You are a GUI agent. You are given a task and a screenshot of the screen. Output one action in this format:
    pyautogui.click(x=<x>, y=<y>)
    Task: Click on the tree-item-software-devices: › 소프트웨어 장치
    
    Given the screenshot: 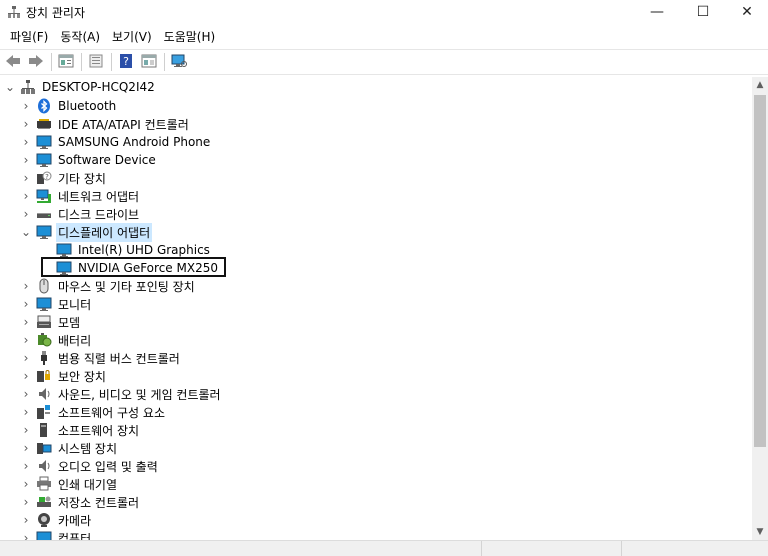 What is the action you would take?
    pyautogui.click(x=80, y=430)
    